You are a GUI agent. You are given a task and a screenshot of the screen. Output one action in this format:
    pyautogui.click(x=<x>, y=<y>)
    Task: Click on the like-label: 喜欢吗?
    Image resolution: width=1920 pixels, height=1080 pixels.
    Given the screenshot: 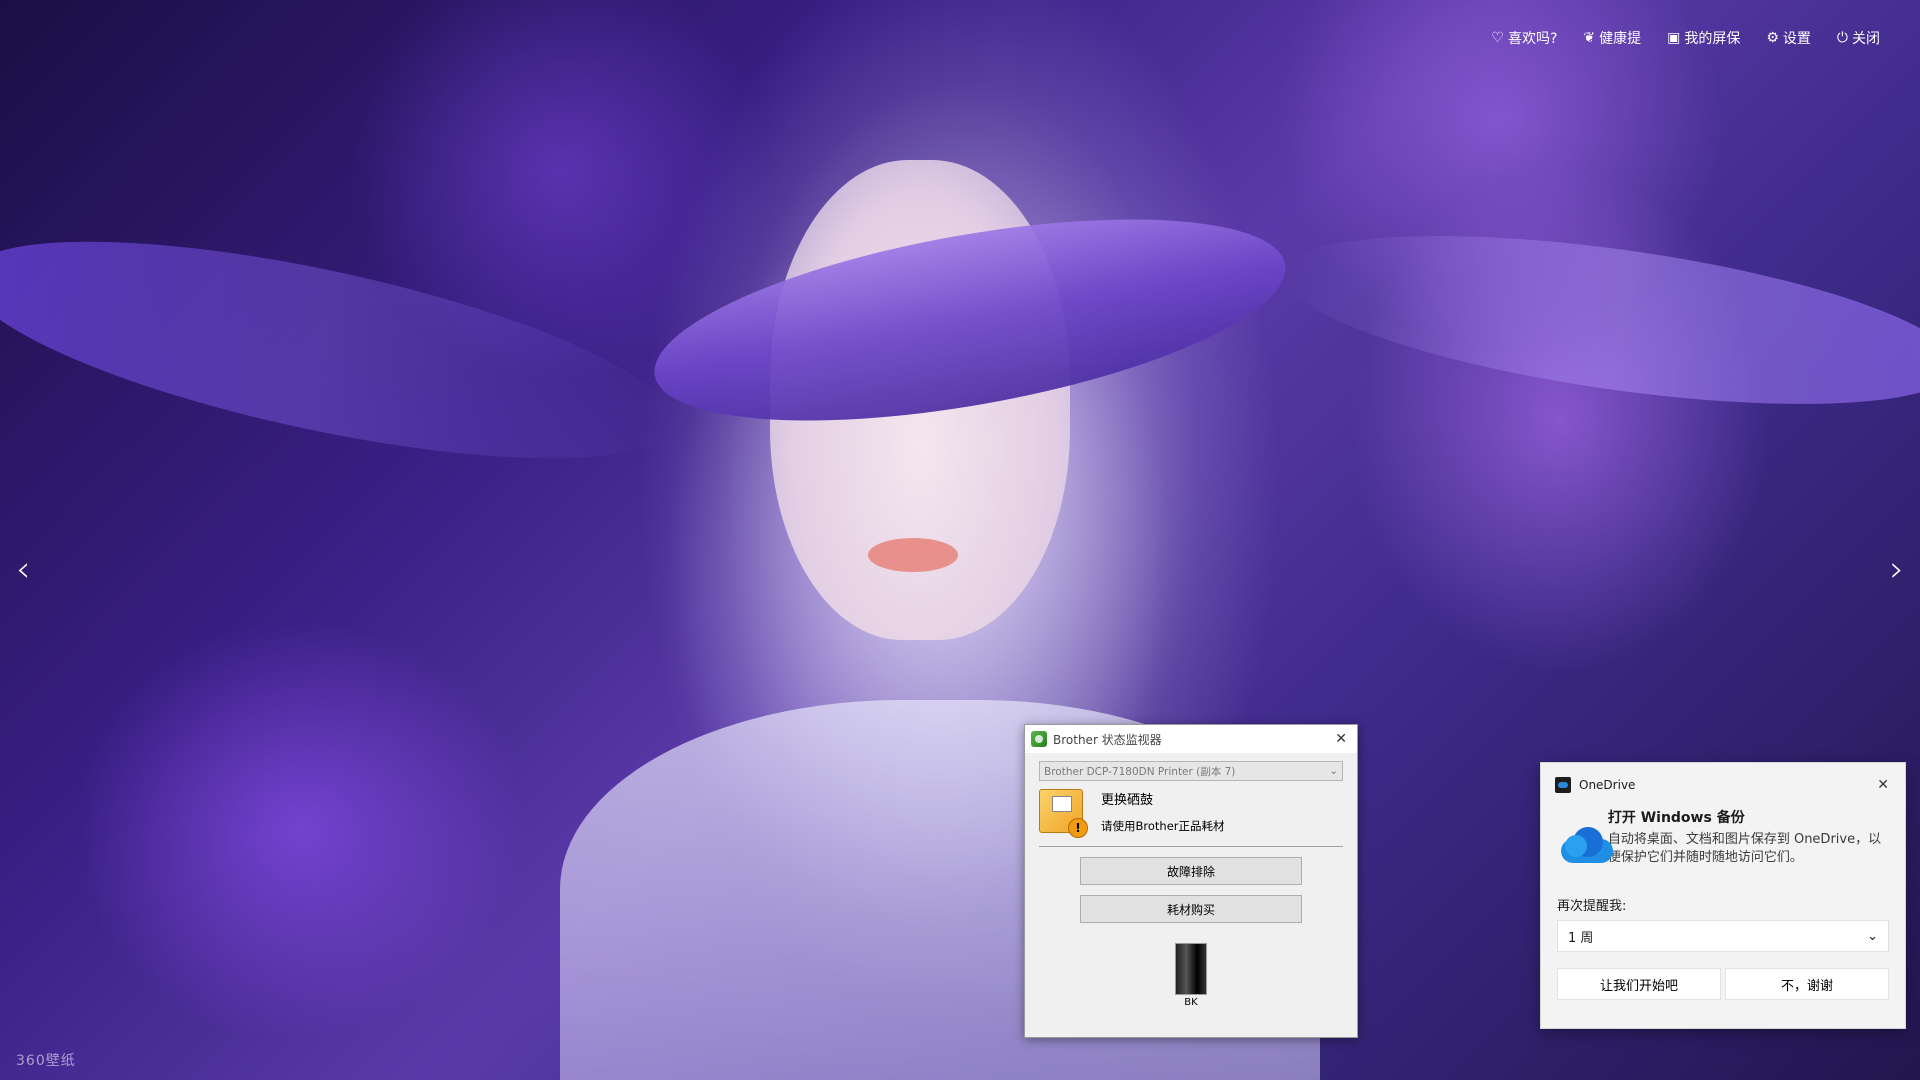 What is the action you would take?
    pyautogui.click(x=1532, y=39)
    